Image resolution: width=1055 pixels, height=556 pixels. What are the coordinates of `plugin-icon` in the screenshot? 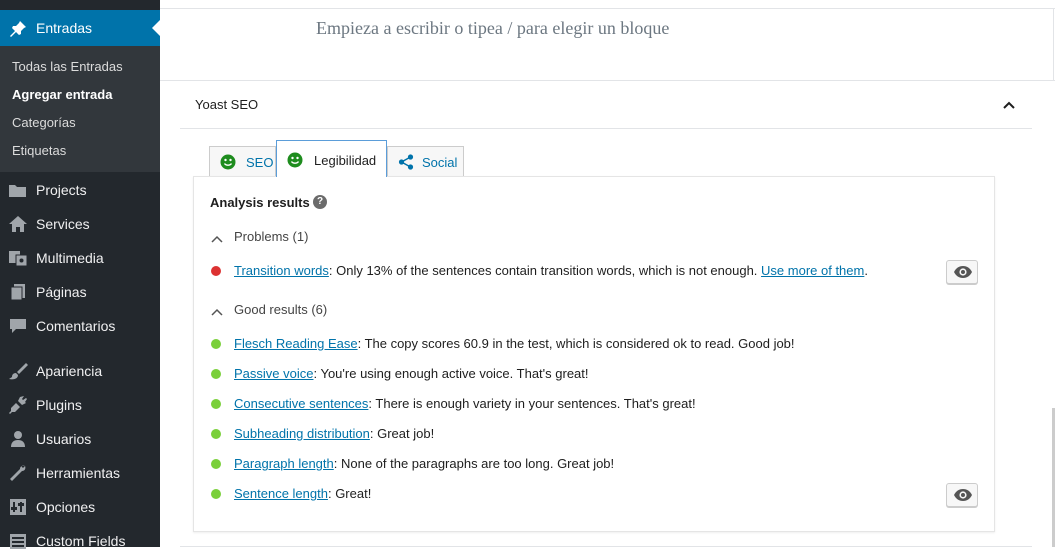 It's located at (18, 405).